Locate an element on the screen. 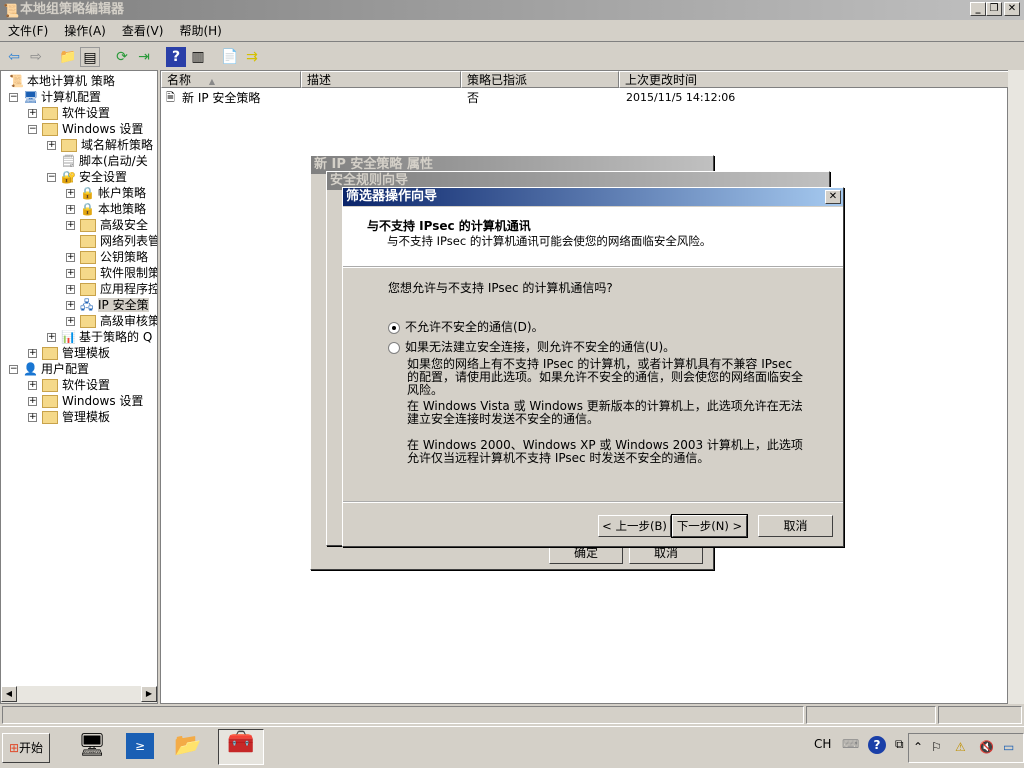 This screenshot has height=768, width=1024. group-policy-editor-task: 🧰 is located at coordinates (241, 747).